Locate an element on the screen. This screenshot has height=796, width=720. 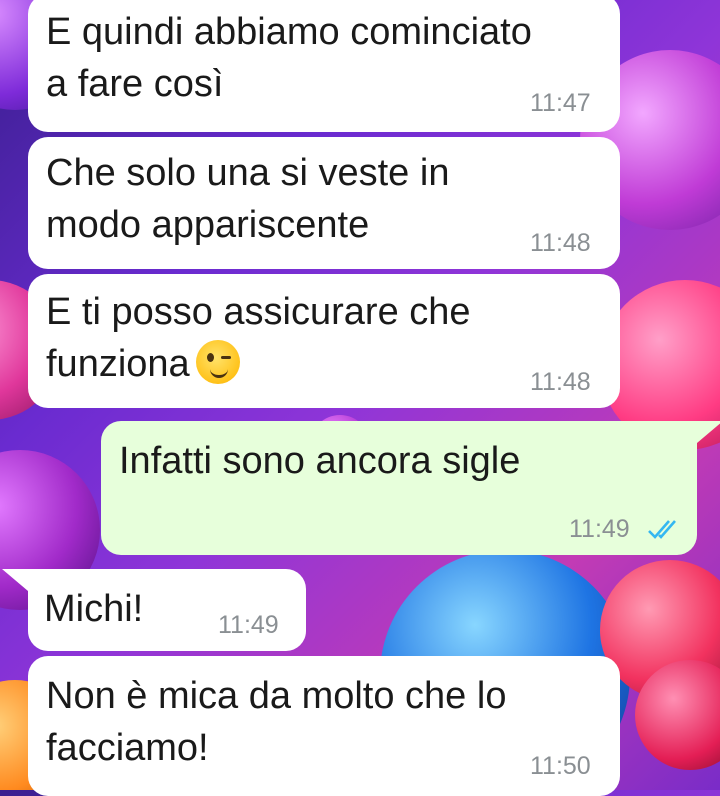
message-bubble-incoming: E ti posso assicurare che funziona 11:48 is located at coordinates (324, 341).